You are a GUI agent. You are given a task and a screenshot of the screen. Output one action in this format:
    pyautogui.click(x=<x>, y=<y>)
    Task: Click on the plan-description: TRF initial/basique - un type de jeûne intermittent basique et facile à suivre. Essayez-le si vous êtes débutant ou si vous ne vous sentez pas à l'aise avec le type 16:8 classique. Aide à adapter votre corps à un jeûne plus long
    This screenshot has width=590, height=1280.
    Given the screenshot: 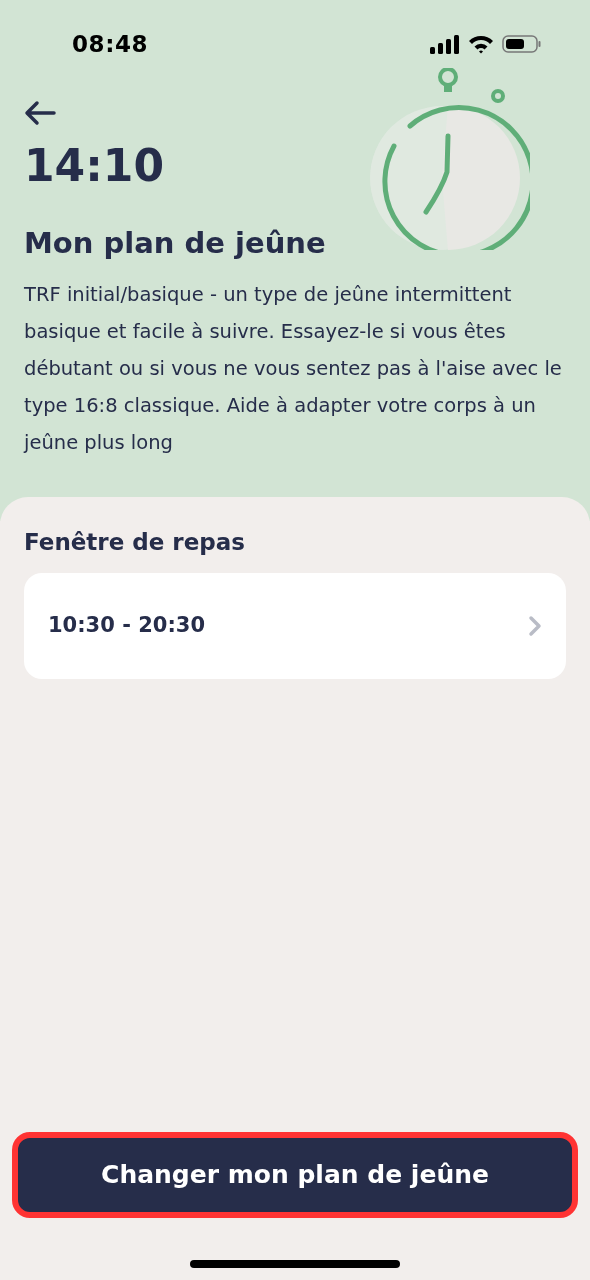 What is the action you would take?
    pyautogui.click(x=292, y=368)
    